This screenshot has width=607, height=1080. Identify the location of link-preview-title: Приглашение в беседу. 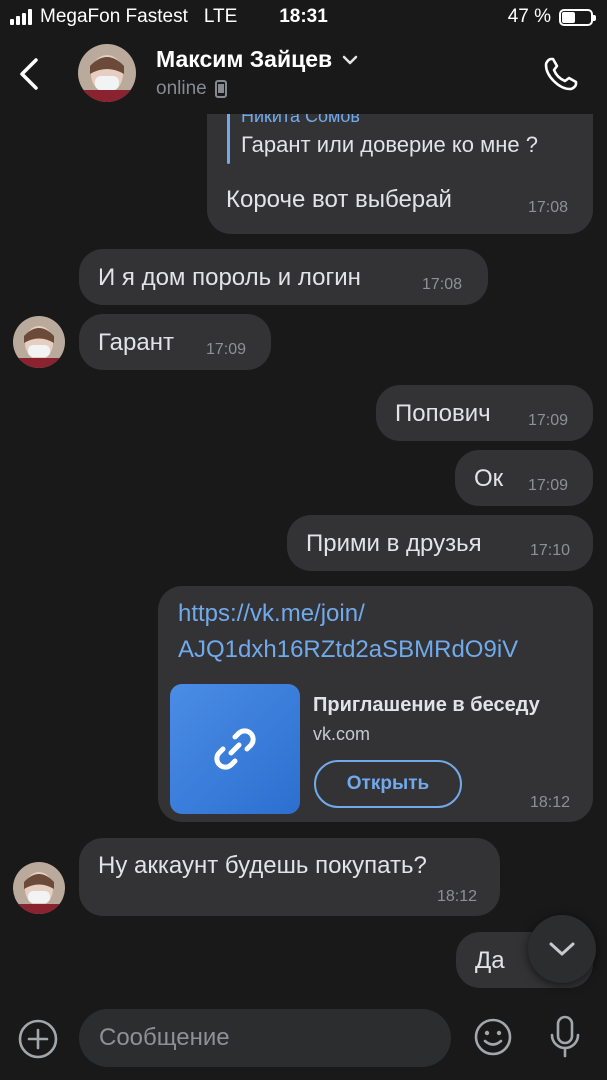
(426, 705).